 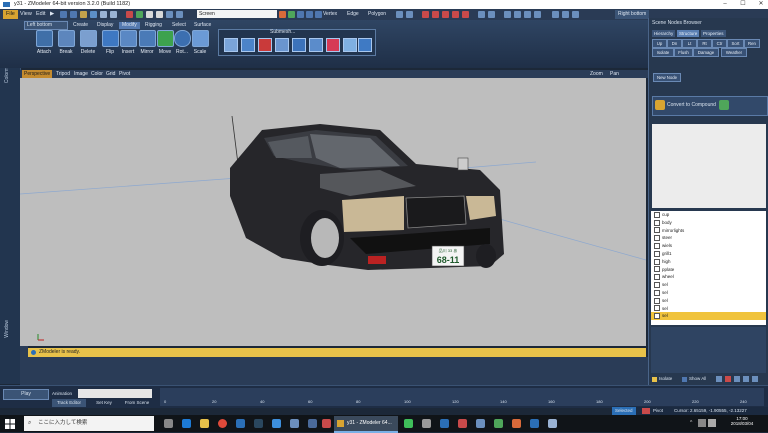 I want to click on close-button: ✕, so click(x=760, y=4).